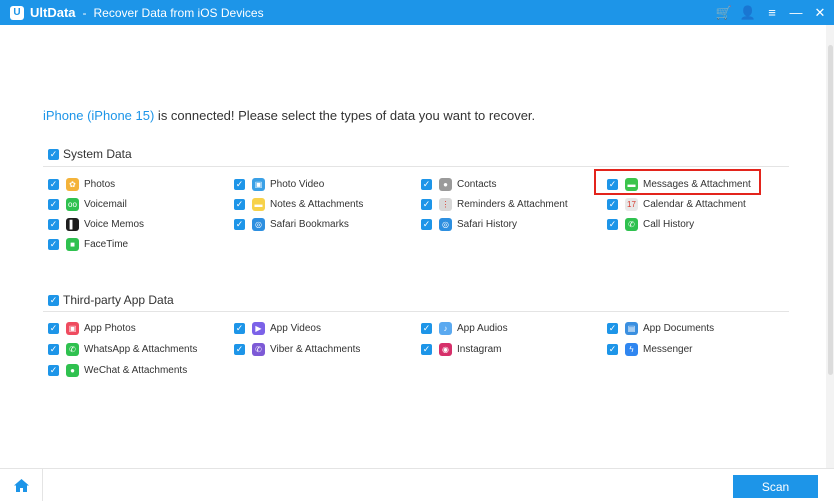 Image resolution: width=834 pixels, height=501 pixels. I want to click on photos-icon: ✿, so click(72, 184).